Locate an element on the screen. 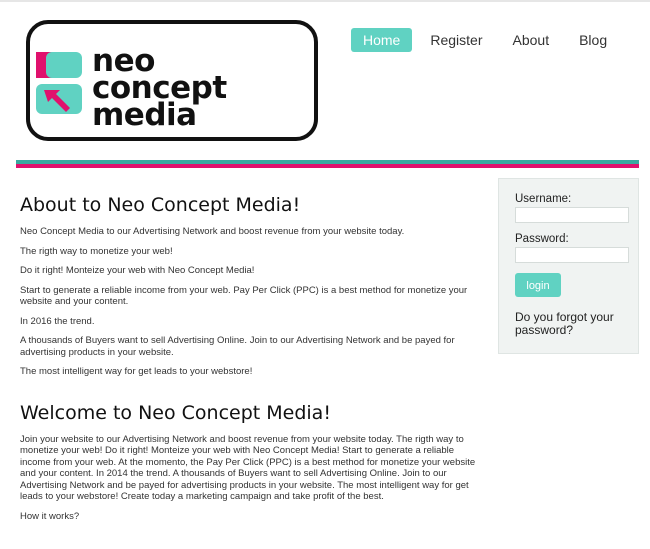  welcome-title: Welcome to Neo Concept Media! is located at coordinates (175, 412).